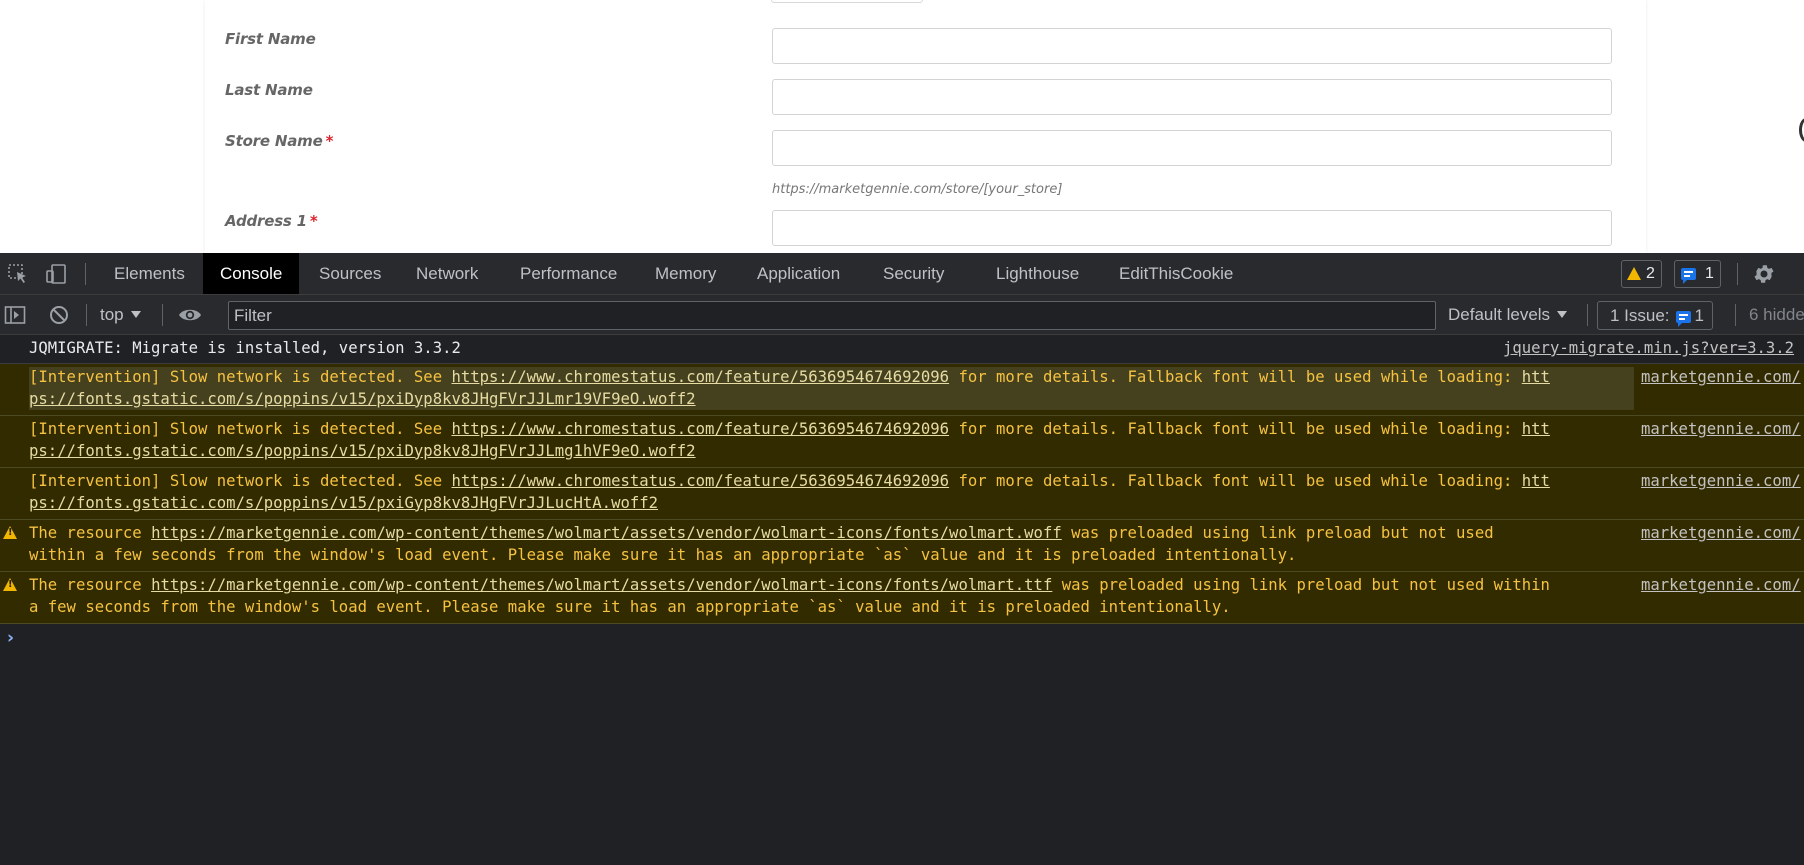 The height and width of the screenshot is (865, 1804). Describe the element at coordinates (1641, 274) in the screenshot. I see `warnings-badge: 2` at that location.